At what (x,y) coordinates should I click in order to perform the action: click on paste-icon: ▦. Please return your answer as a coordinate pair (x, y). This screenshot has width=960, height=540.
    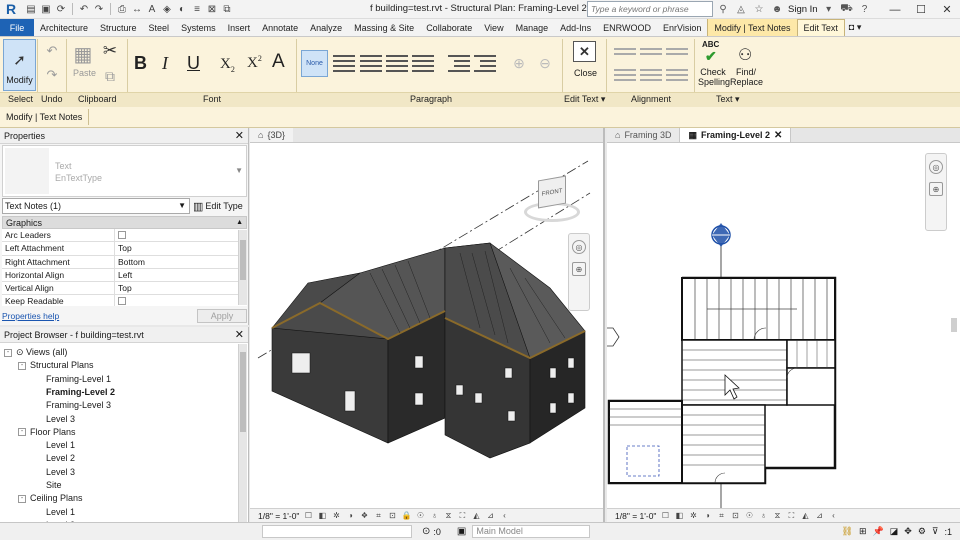
    Looking at the image, I should click on (83, 54).